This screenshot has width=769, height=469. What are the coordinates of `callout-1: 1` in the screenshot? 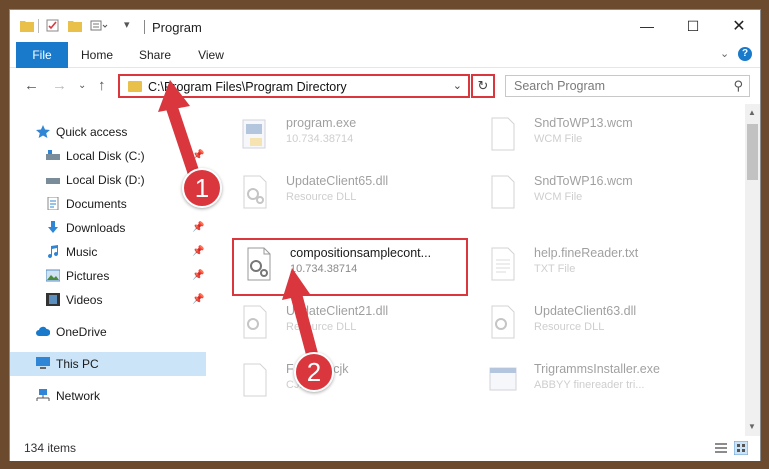 It's located at (202, 188).